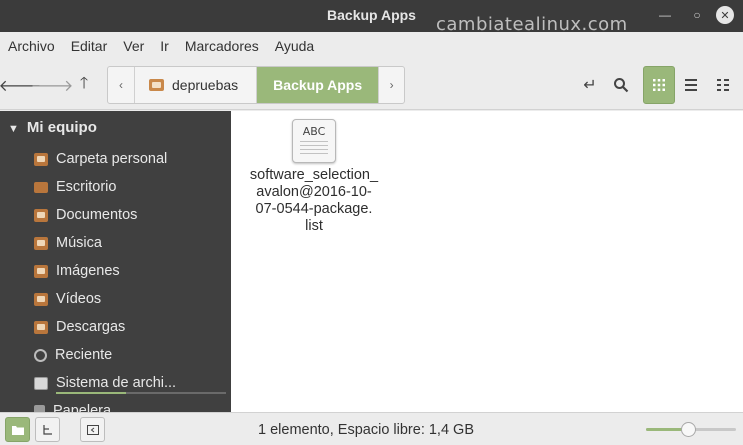  I want to click on search-icon, so click(621, 85).